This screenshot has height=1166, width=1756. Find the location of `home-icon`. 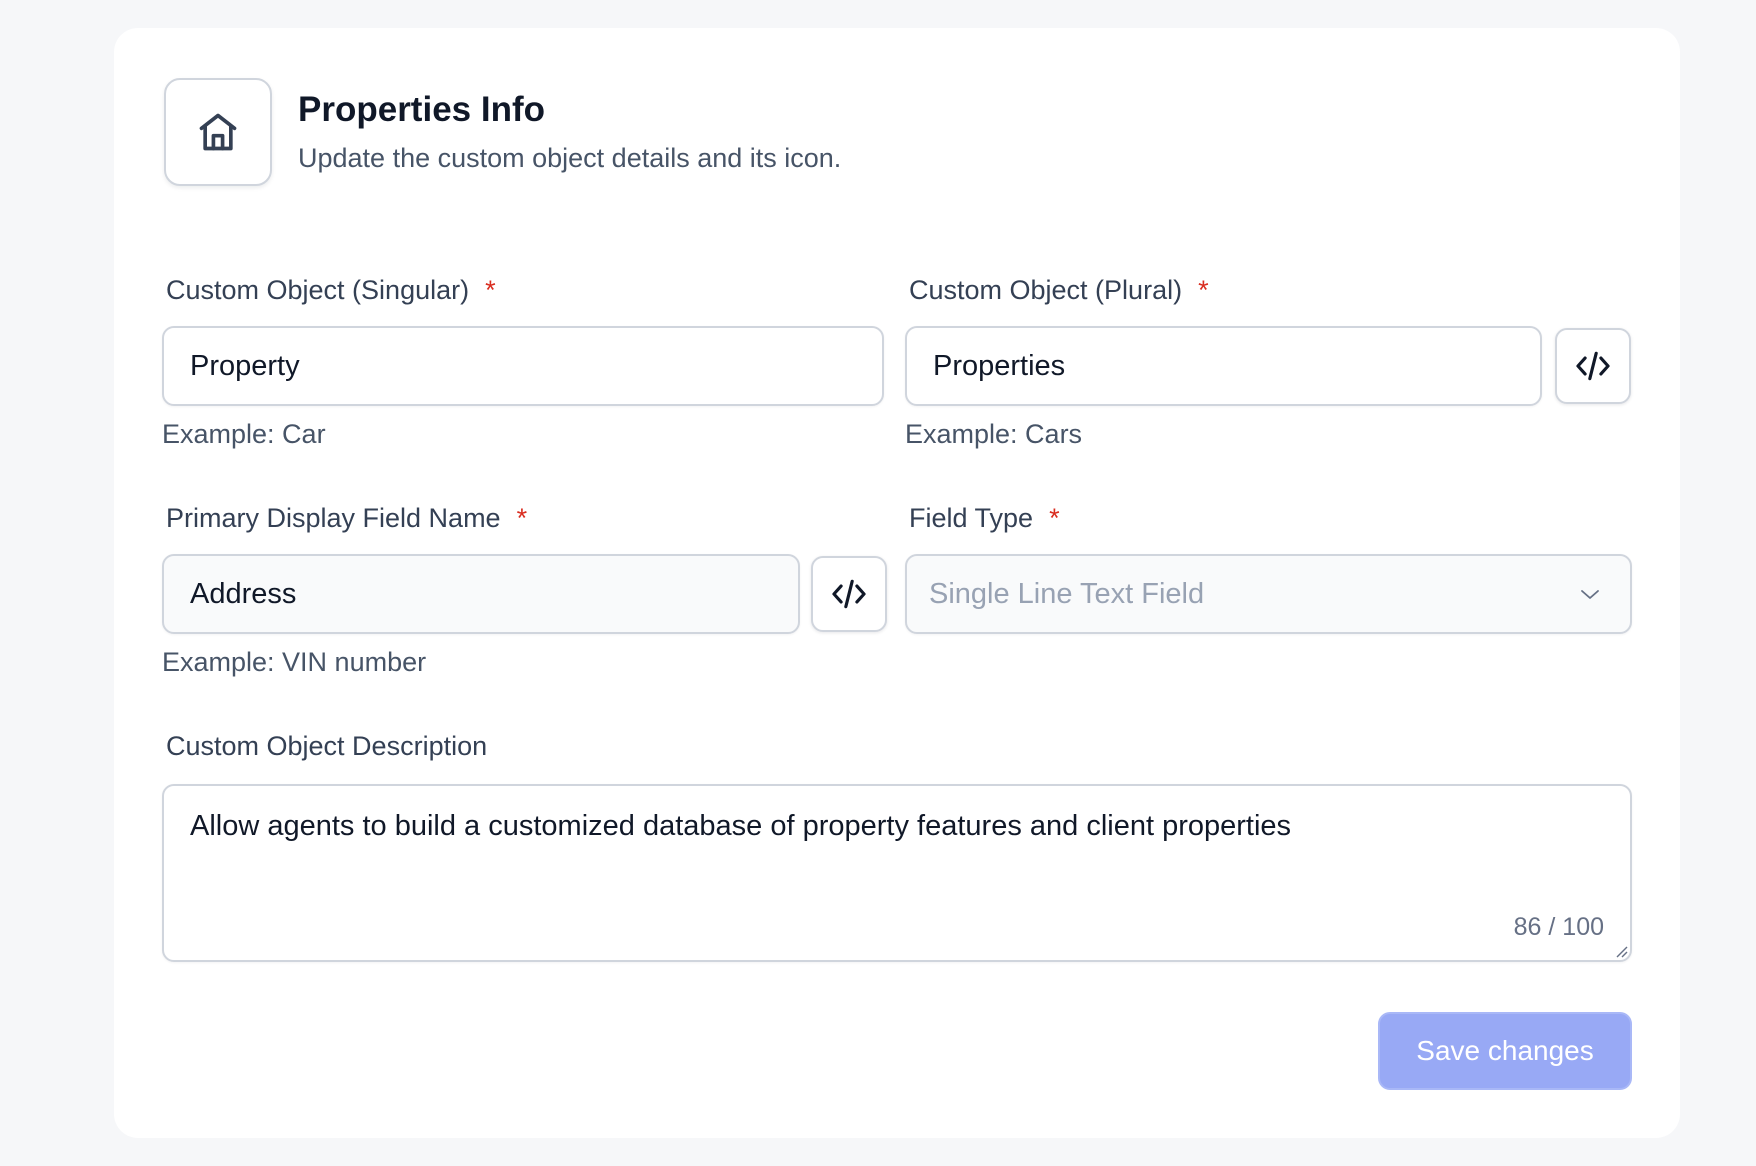

home-icon is located at coordinates (218, 132).